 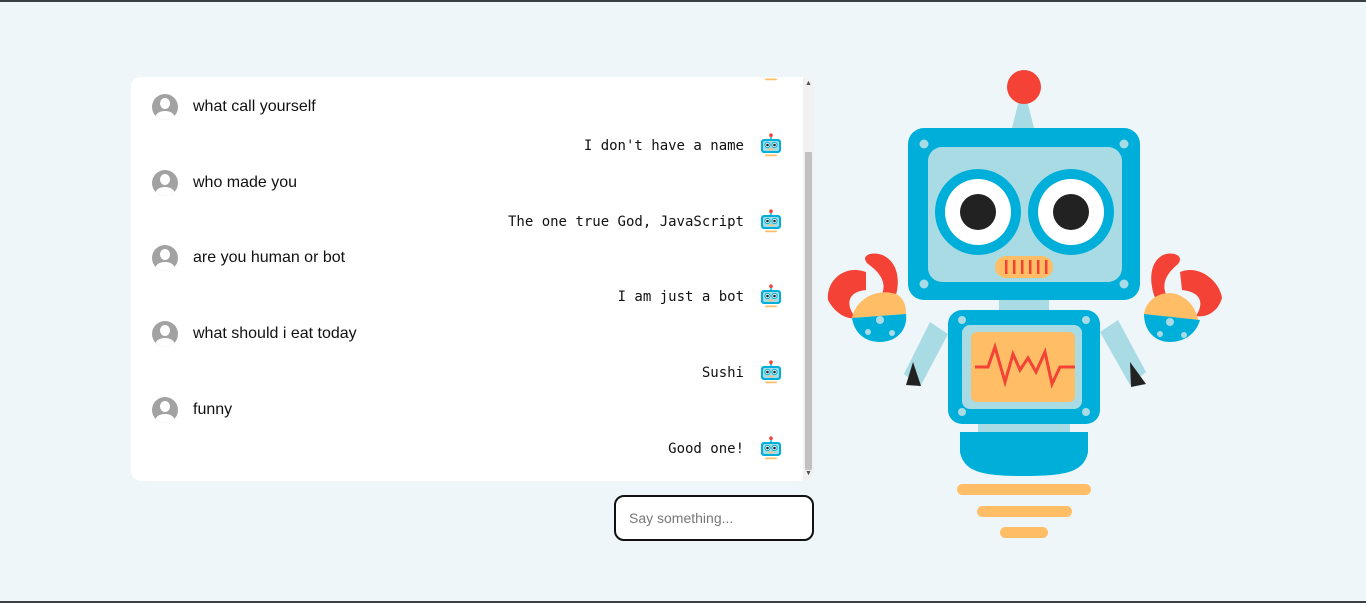 I want to click on scrollbar-thumb, so click(x=808, y=311).